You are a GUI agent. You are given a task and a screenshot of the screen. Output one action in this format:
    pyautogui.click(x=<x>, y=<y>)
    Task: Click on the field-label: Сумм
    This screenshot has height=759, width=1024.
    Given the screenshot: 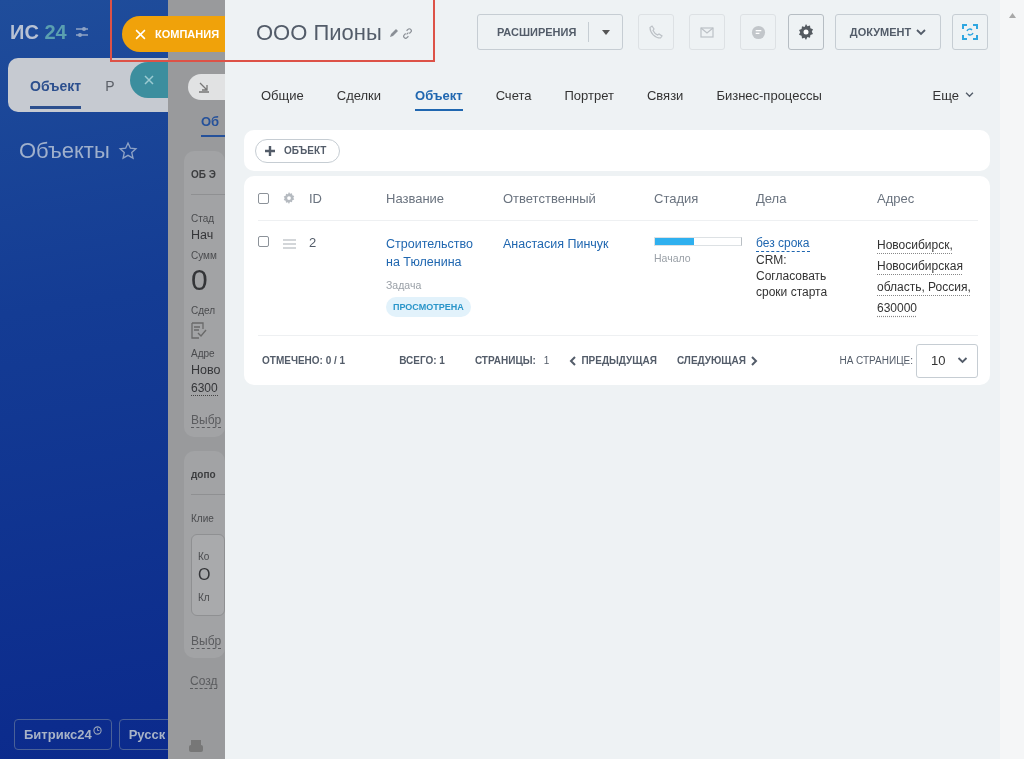 What is the action you would take?
    pyautogui.click(x=204, y=255)
    